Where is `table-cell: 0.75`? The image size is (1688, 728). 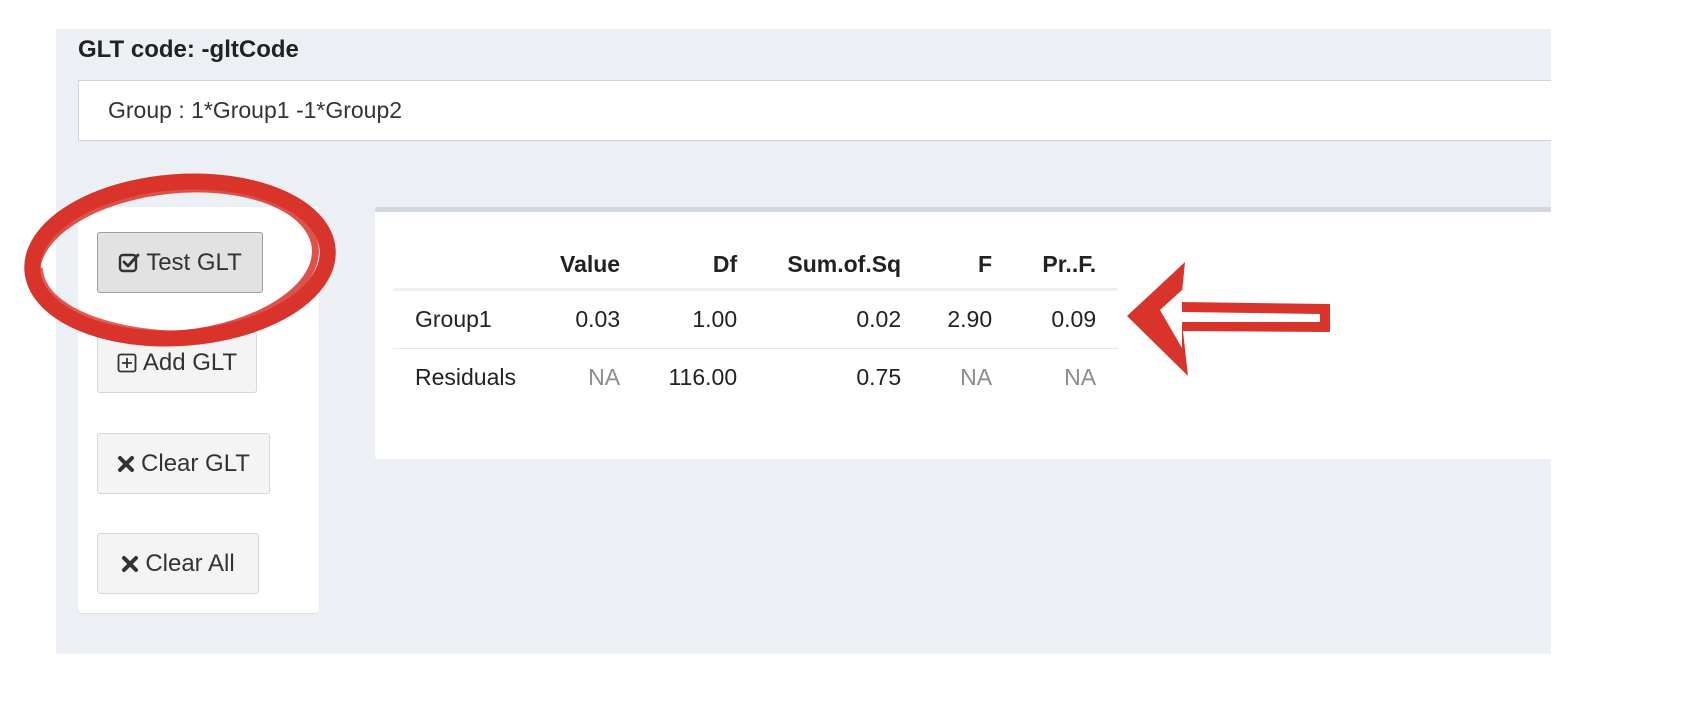
table-cell: 0.75 is located at coordinates (879, 377).